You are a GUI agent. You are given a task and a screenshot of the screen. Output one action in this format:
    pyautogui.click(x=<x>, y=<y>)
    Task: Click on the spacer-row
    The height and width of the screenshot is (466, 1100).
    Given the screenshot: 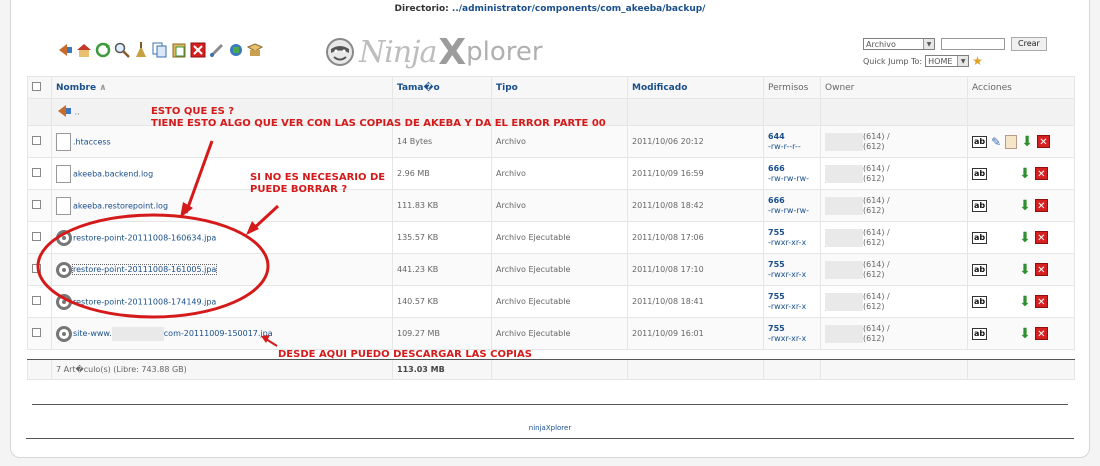 What is the action you would take?
    pyautogui.click(x=551, y=354)
    